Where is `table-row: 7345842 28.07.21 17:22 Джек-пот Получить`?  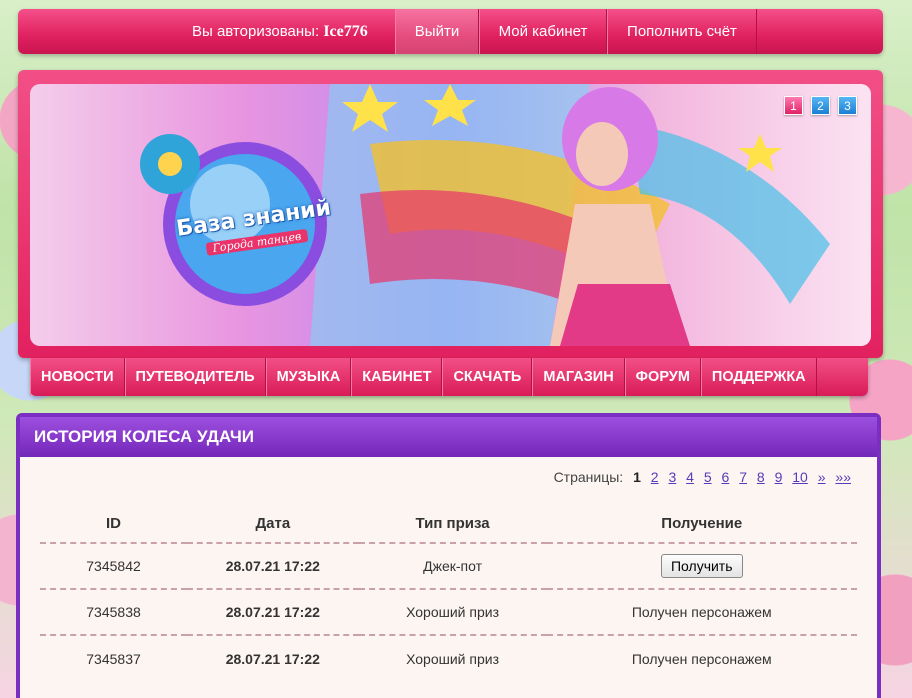
table-row: 7345842 28.07.21 17:22 Джек-пот Получить is located at coordinates (448, 565).